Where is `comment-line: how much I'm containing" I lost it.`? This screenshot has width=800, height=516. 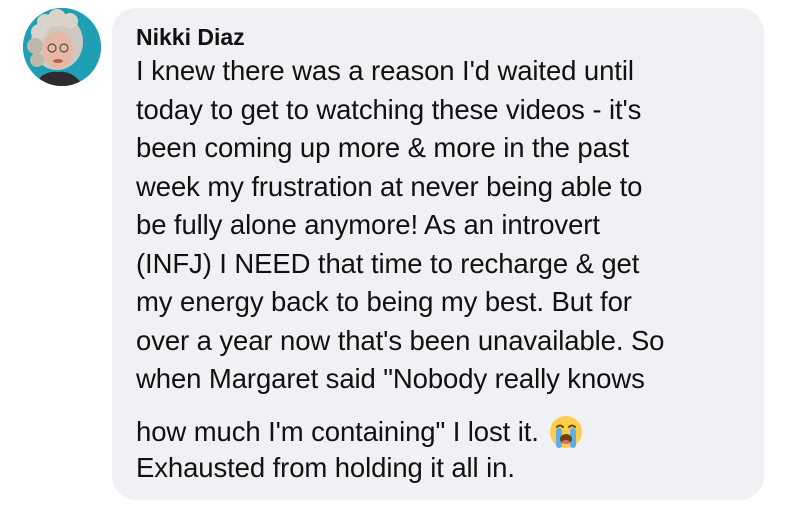 comment-line: how much I'm containing" I lost it. is located at coordinates (438, 424).